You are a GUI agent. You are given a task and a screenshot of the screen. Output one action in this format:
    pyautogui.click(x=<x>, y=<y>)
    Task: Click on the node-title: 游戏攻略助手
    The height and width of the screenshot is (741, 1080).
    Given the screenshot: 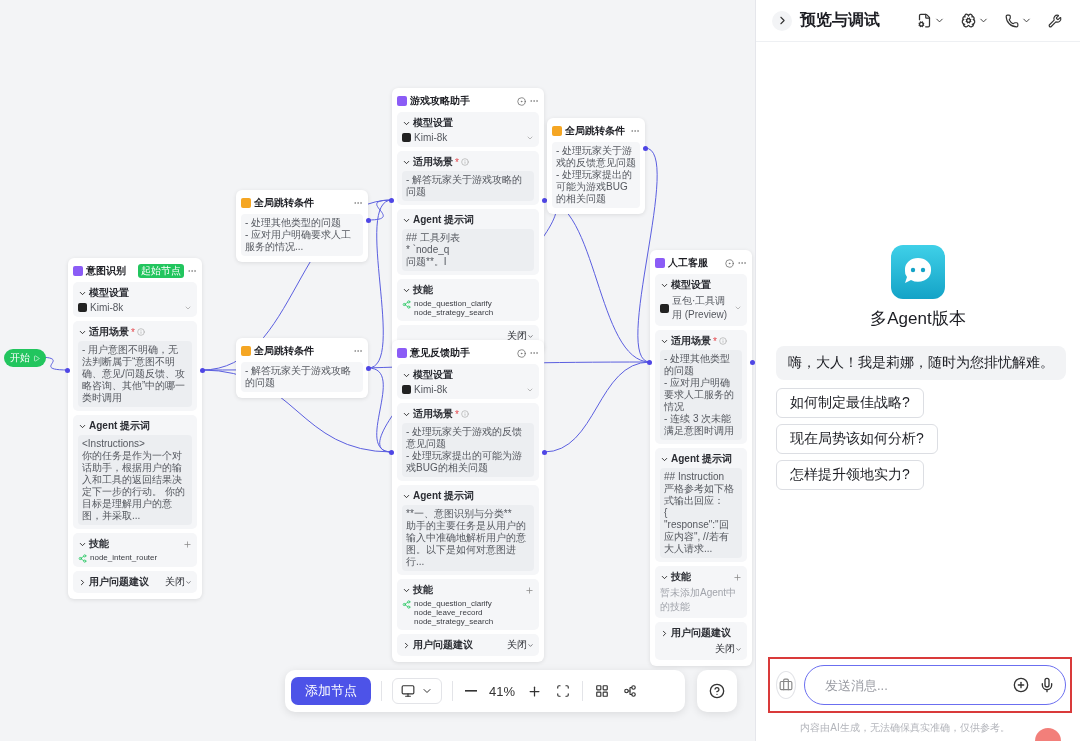 What is the action you would take?
    pyautogui.click(x=440, y=101)
    